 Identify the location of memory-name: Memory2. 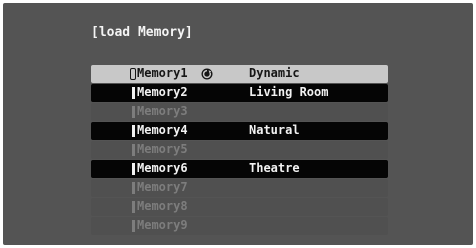
(162, 92).